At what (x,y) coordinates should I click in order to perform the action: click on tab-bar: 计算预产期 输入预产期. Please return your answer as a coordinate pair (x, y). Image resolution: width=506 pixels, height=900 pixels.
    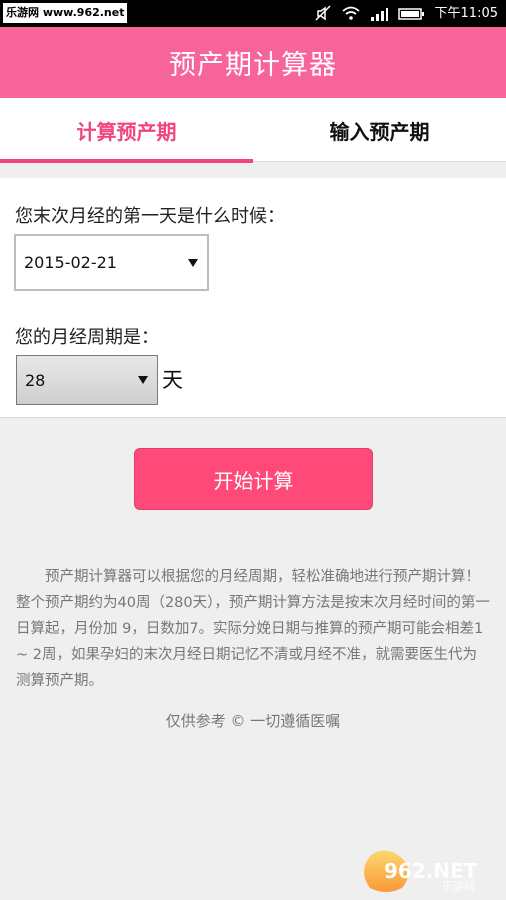
    Looking at the image, I should click on (253, 130).